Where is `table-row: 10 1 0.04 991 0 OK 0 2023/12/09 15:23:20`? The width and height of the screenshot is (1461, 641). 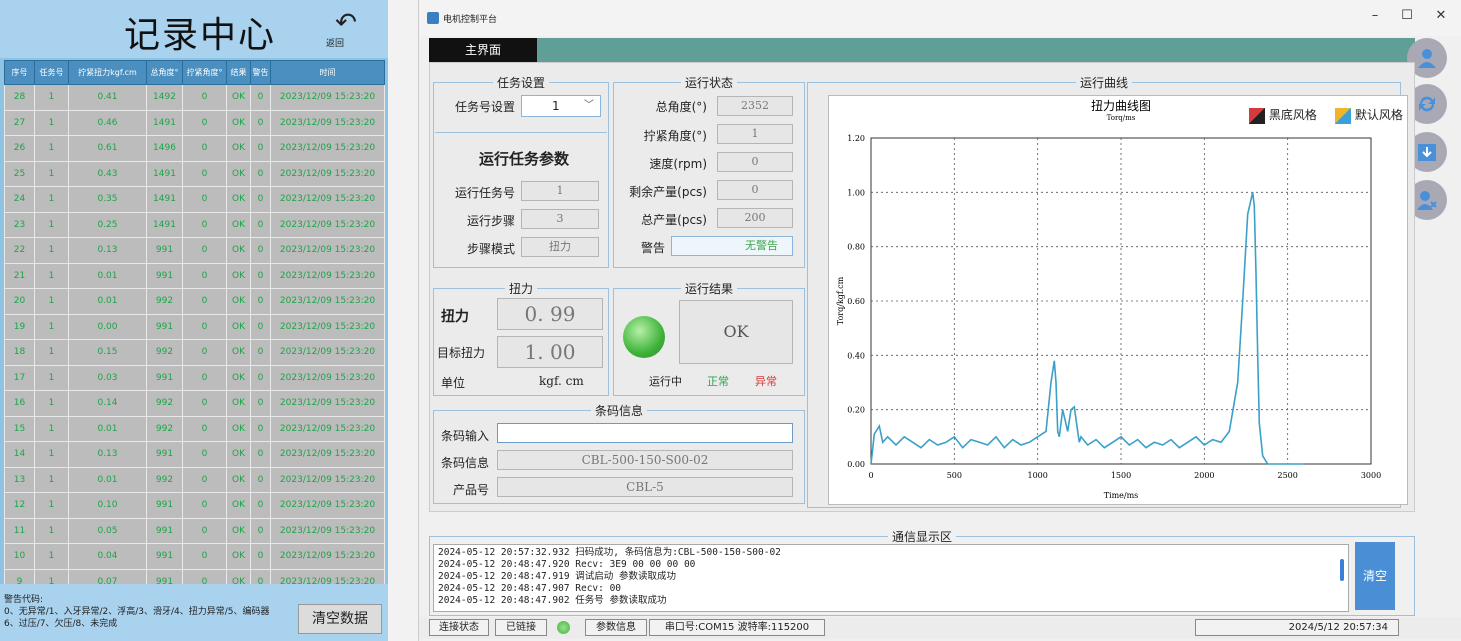
table-row: 10 1 0.04 991 0 OK 0 2023/12/09 15:23:20 is located at coordinates (194, 556).